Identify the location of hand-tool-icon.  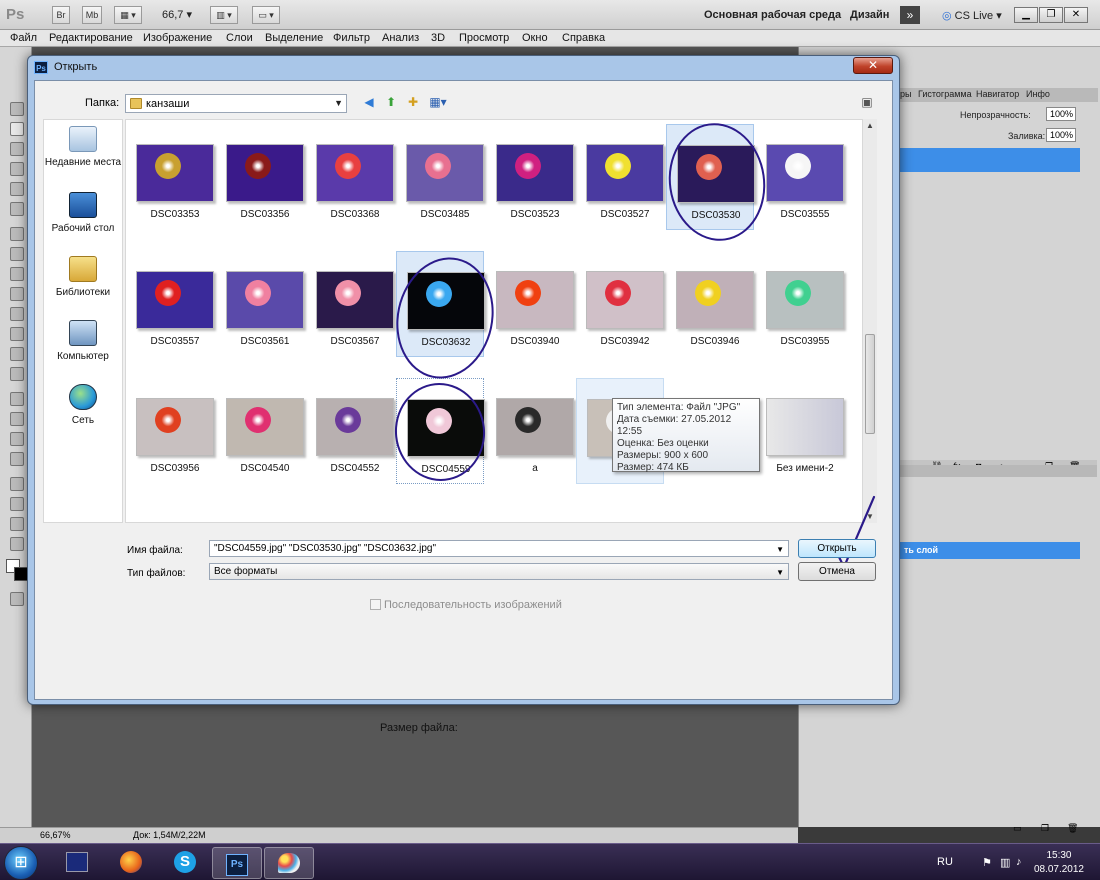
(17, 524).